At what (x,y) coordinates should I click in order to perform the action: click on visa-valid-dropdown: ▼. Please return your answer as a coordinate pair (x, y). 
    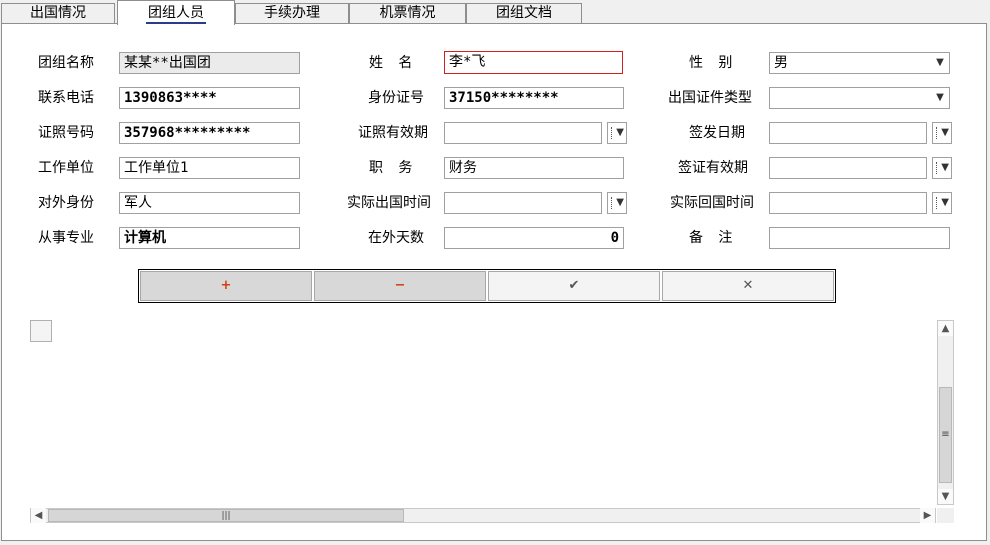
    Looking at the image, I should click on (942, 168).